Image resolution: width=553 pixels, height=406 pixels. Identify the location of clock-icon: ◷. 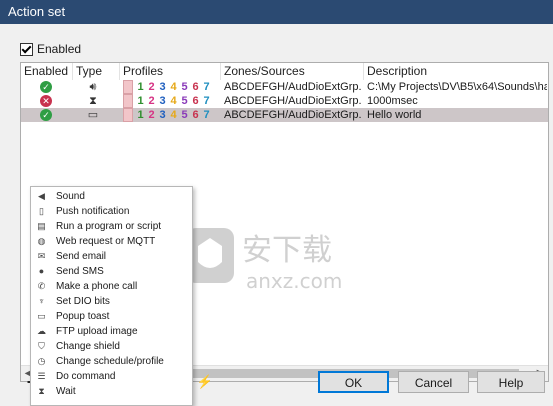
(41, 361).